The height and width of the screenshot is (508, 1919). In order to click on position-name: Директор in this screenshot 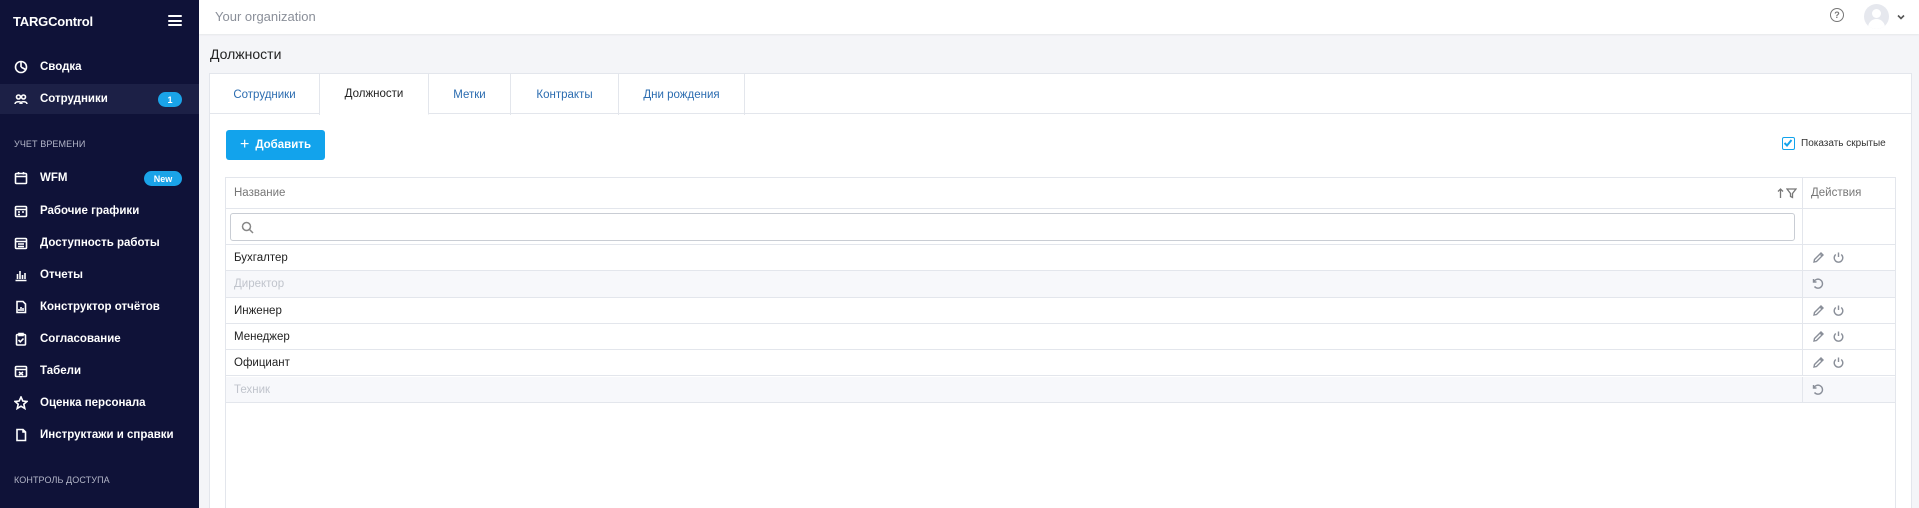, I will do `click(259, 284)`.